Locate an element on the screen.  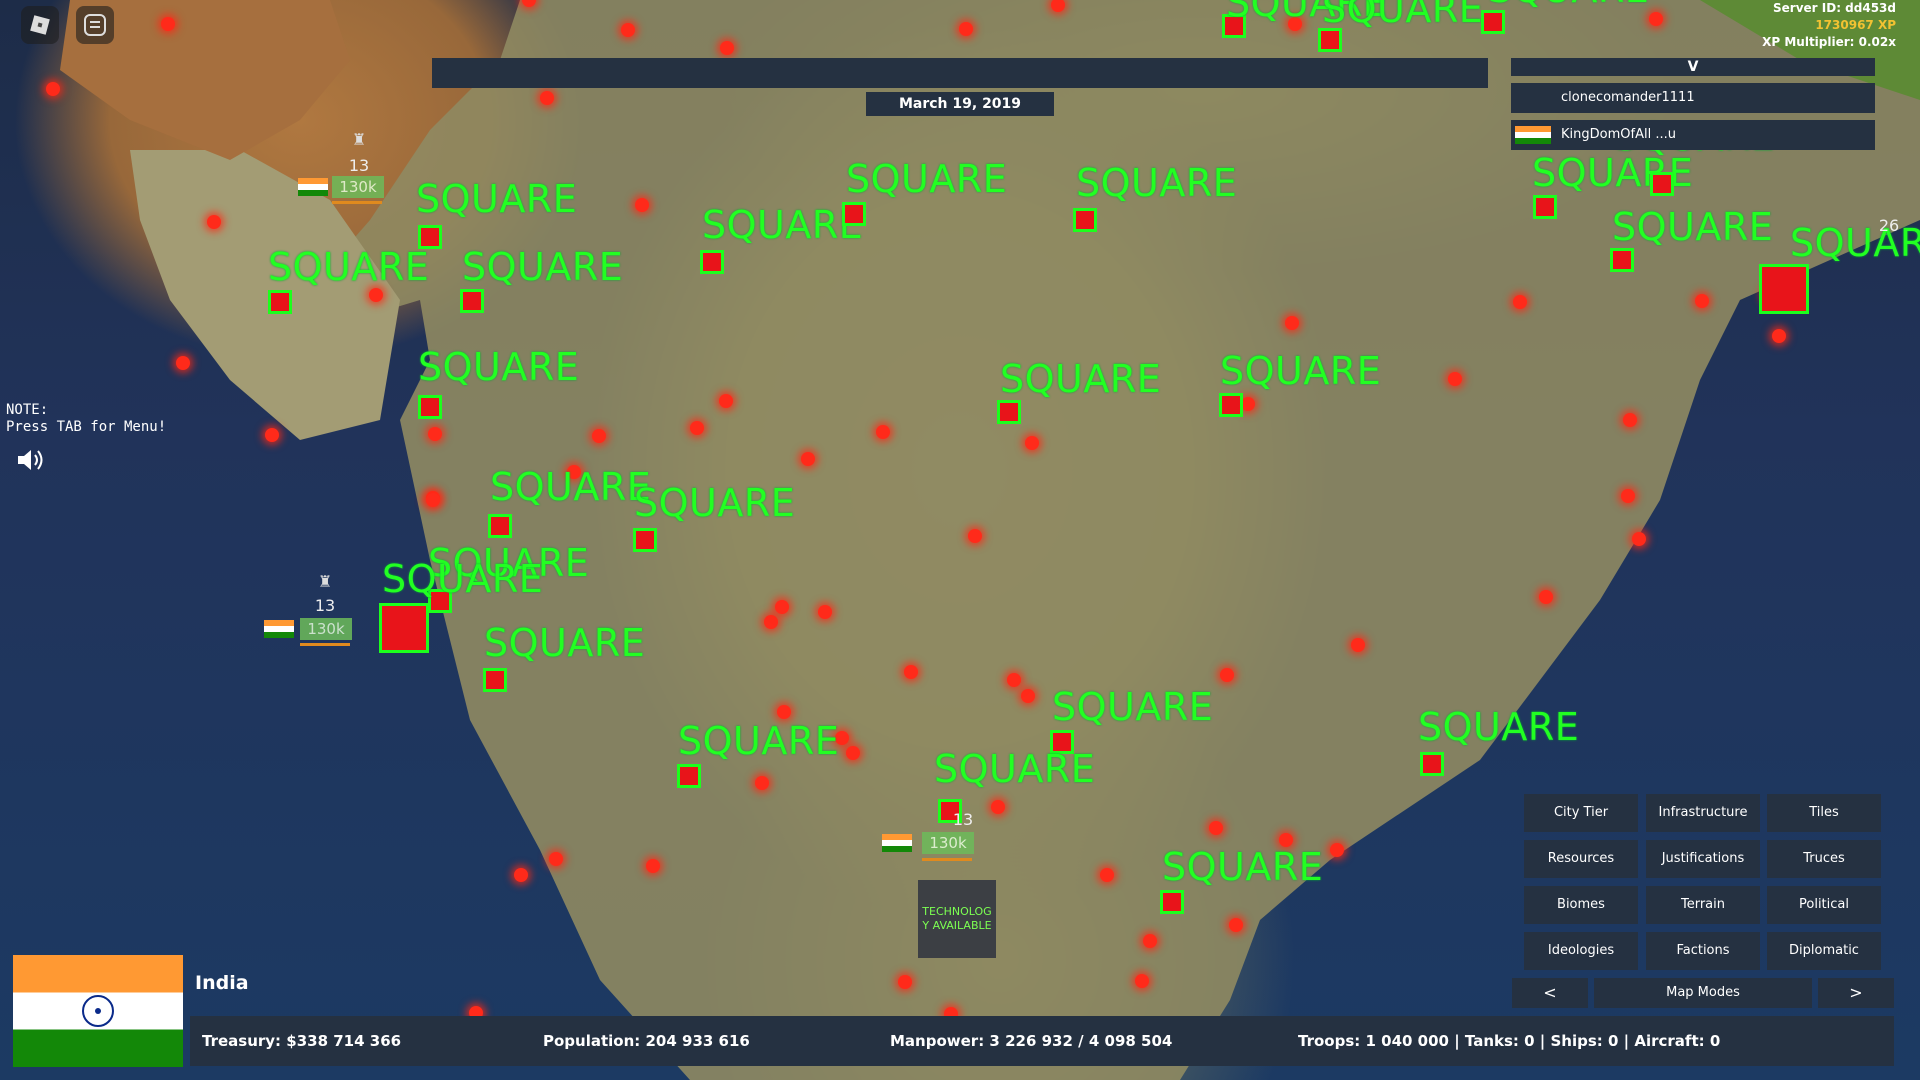
map-mode-terrain-button: Terrain is located at coordinates (1703, 905).